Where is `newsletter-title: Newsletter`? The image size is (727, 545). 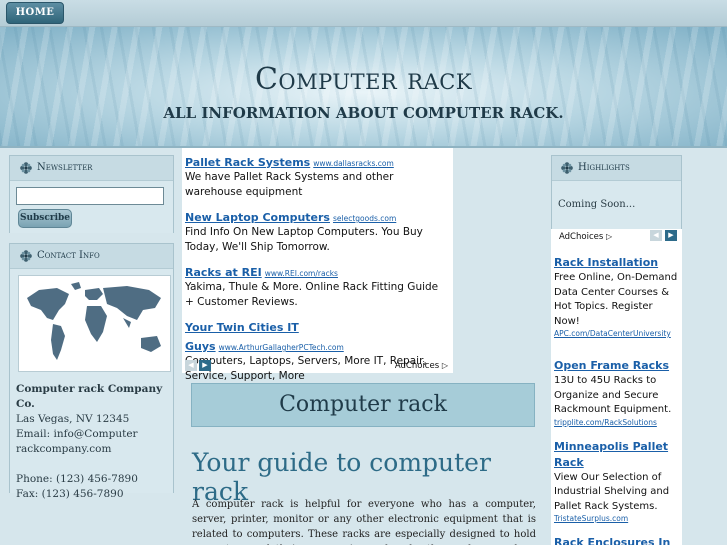
newsletter-title: Newsletter is located at coordinates (91, 168).